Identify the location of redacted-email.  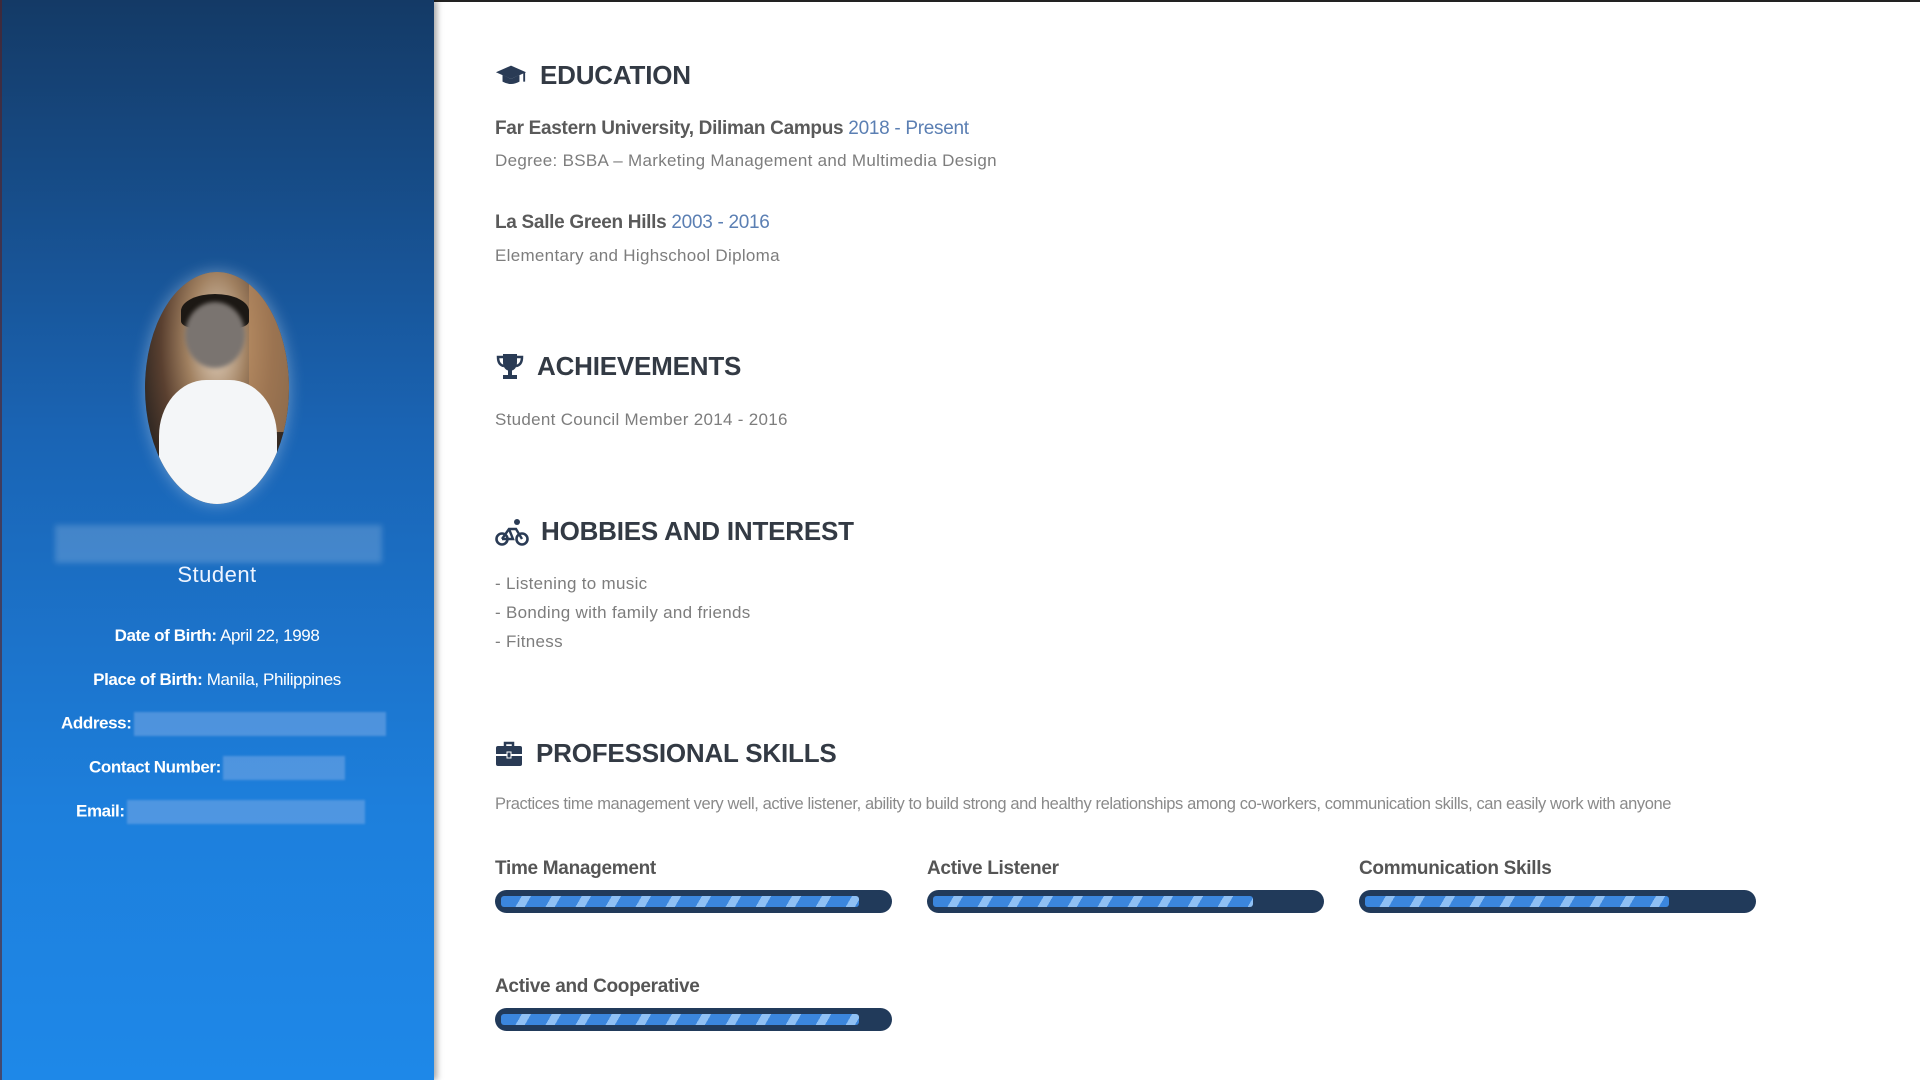
(245, 812).